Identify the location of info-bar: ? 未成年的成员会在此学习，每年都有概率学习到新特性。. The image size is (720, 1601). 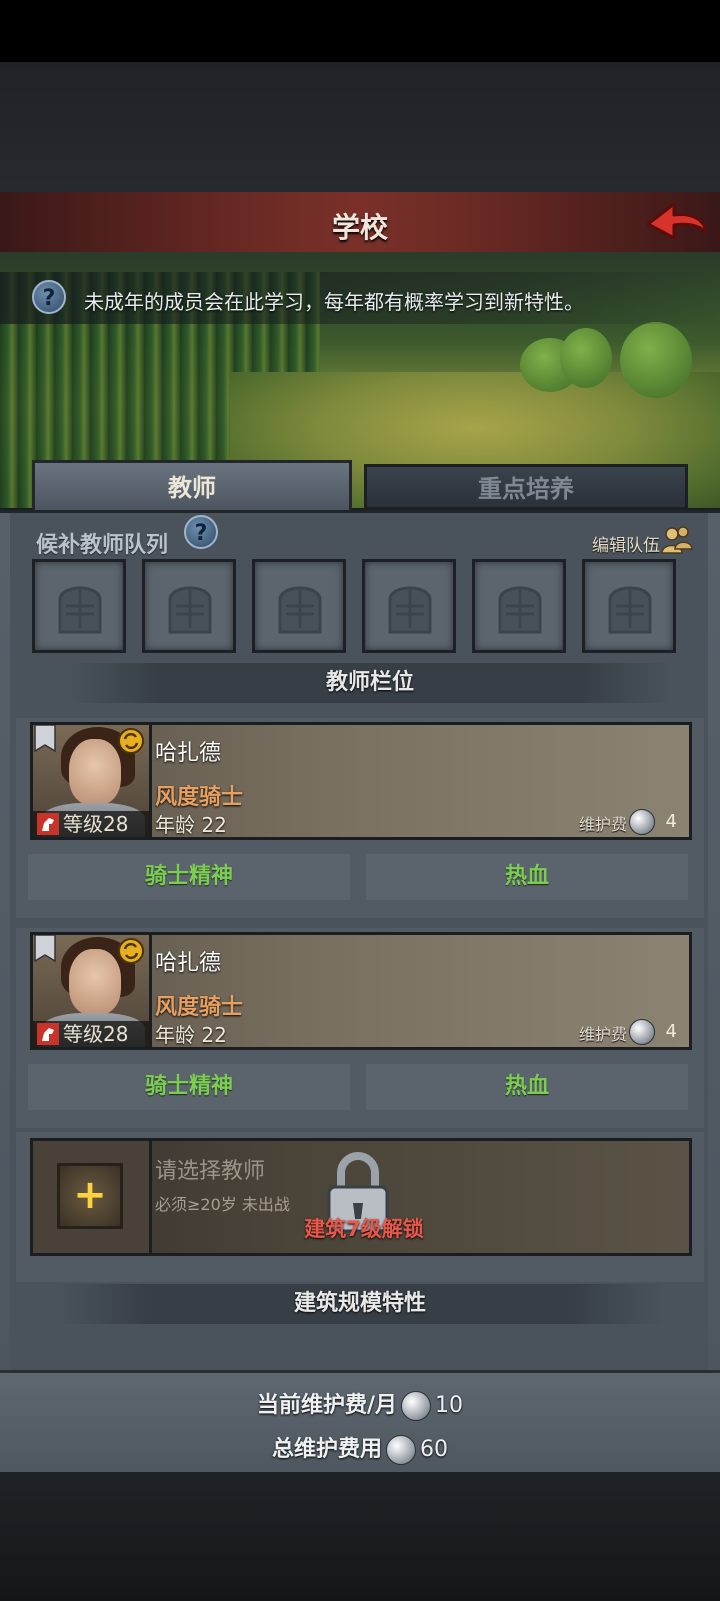
(360, 298).